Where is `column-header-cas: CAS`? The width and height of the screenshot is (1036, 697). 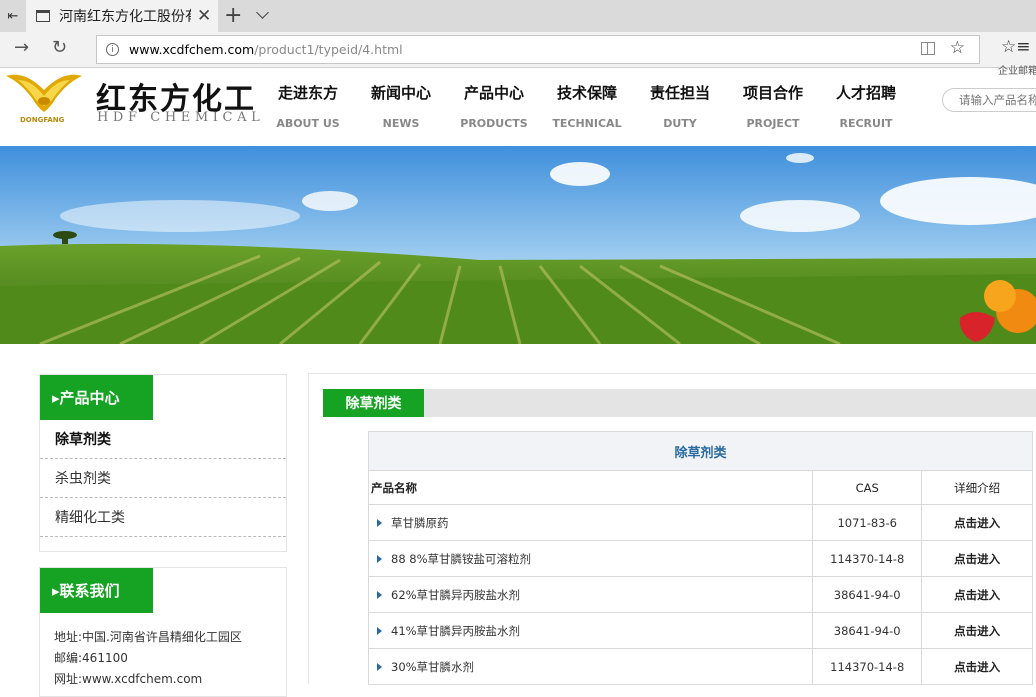 column-header-cas: CAS is located at coordinates (867, 487).